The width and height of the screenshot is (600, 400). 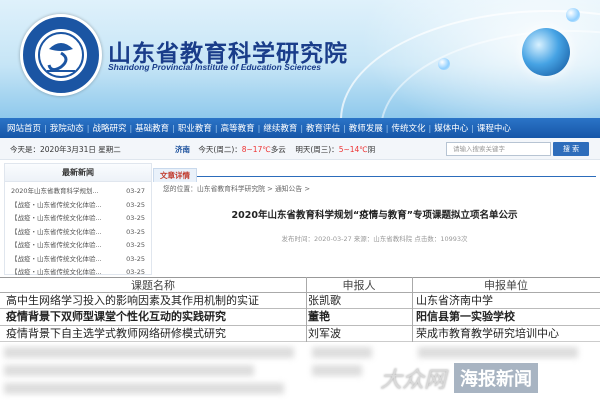 I want to click on cell-unit: 山东省济南中学, so click(x=454, y=300).